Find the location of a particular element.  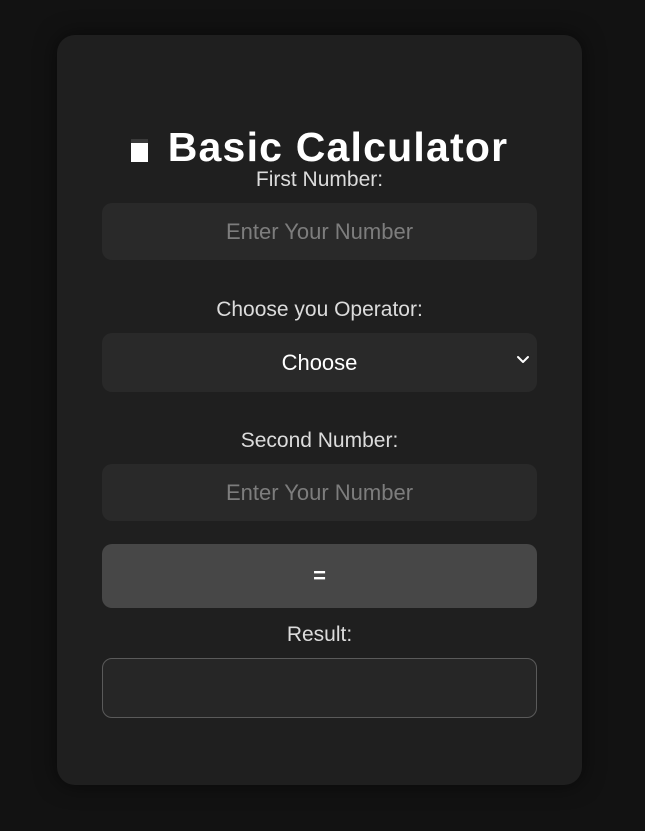

equals-button: = is located at coordinates (319, 576).